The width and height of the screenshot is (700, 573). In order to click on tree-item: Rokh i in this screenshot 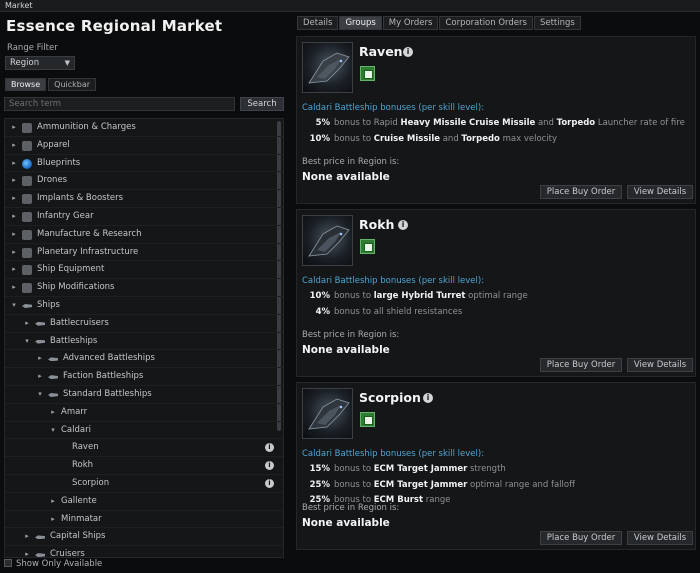, I will do `click(144, 466)`.